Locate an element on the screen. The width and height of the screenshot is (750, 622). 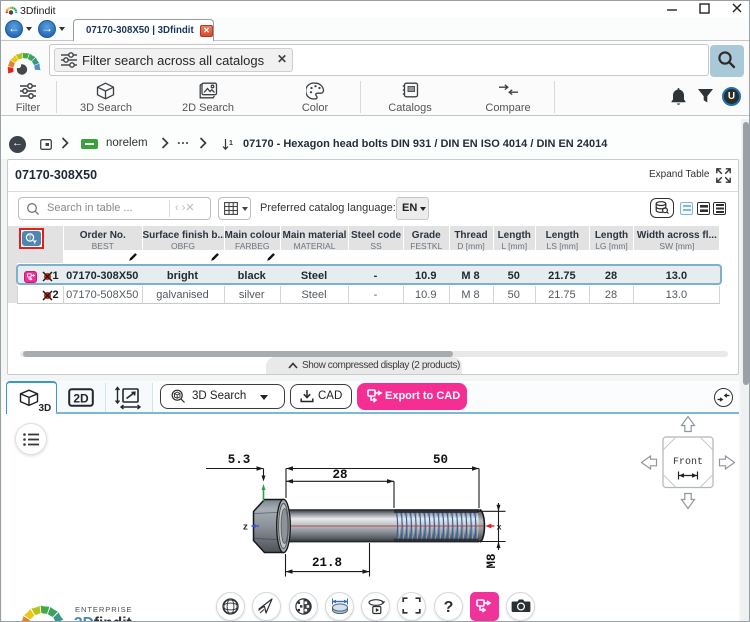
svg-text: 3D is located at coordinates (45, 408).